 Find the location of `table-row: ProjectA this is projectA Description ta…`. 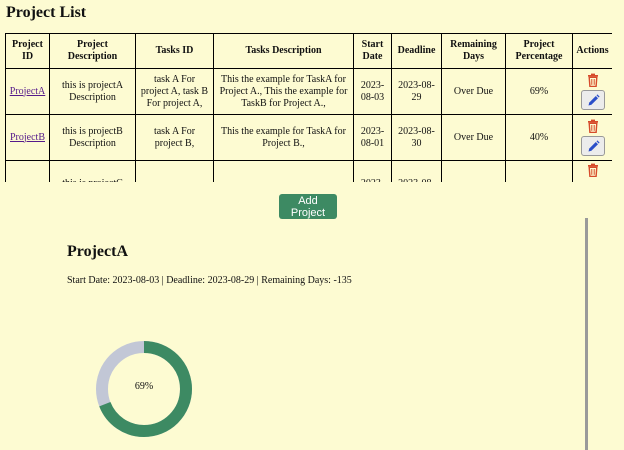

table-row: ProjectA this is projectA Description ta… is located at coordinates (308, 91).